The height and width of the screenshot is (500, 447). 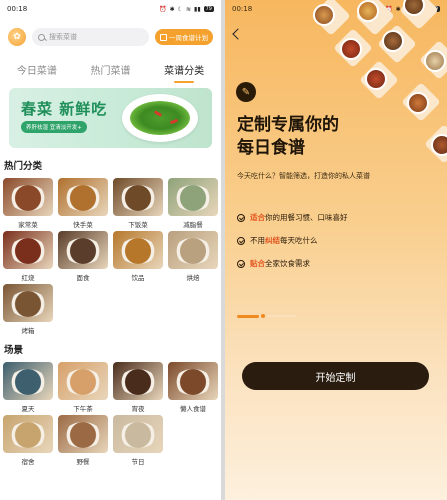 What do you see at coordinates (28, 462) in the screenshot?
I see `scene-category-label: 宿舍` at bounding box center [28, 462].